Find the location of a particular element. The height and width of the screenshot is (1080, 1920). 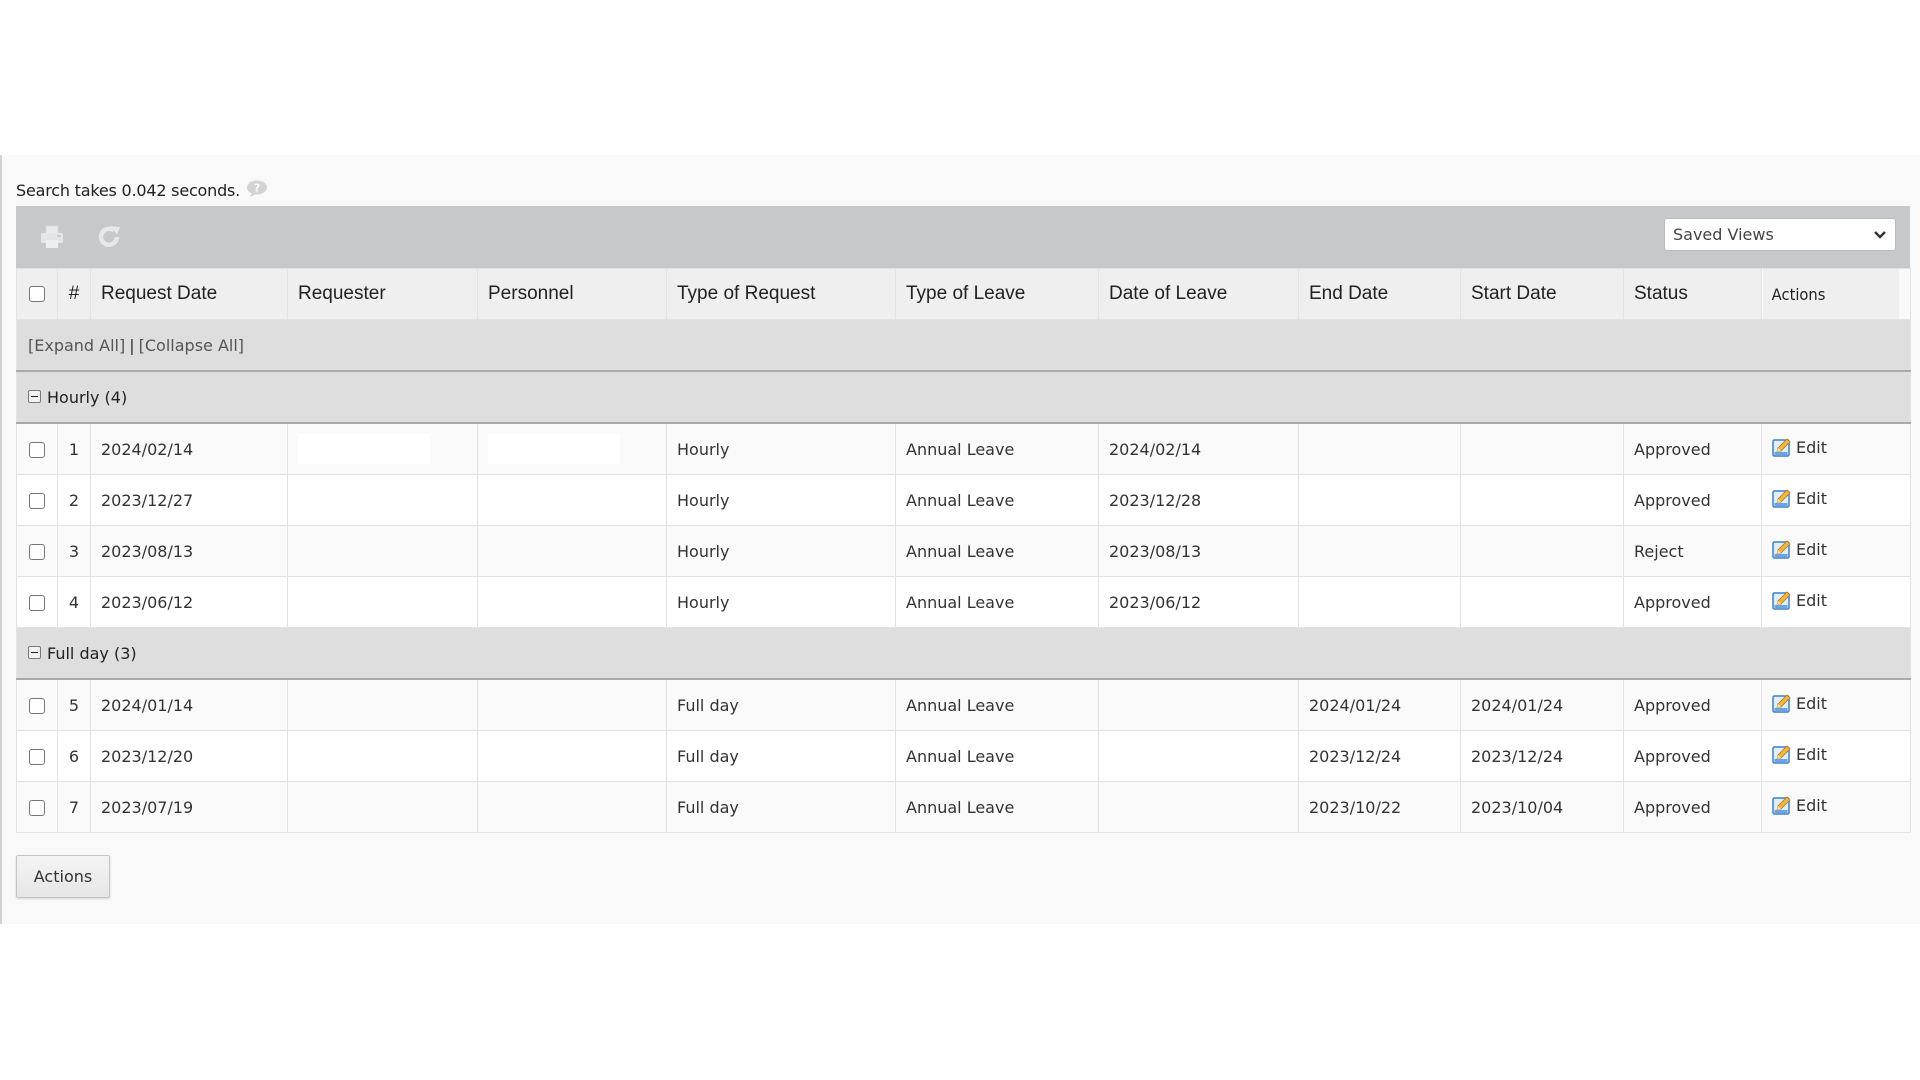

refresh-icon is located at coordinates (109, 237).